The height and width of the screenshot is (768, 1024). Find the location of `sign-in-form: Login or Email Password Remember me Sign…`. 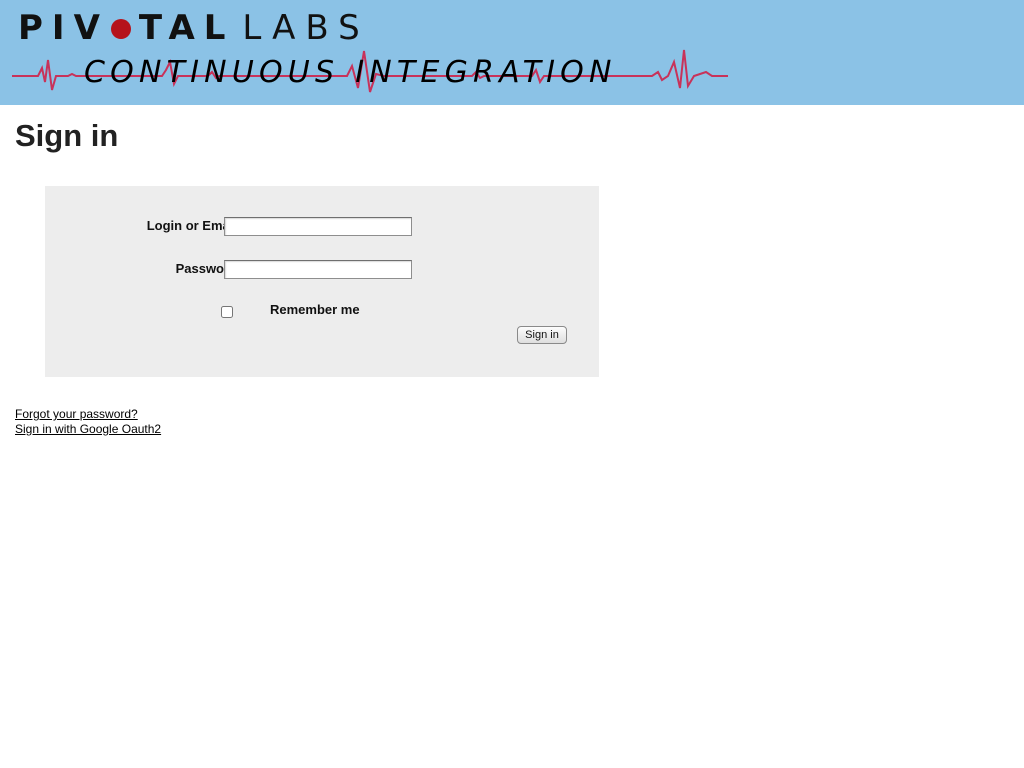

sign-in-form: Login or Email Password Remember me Sign… is located at coordinates (322, 281).